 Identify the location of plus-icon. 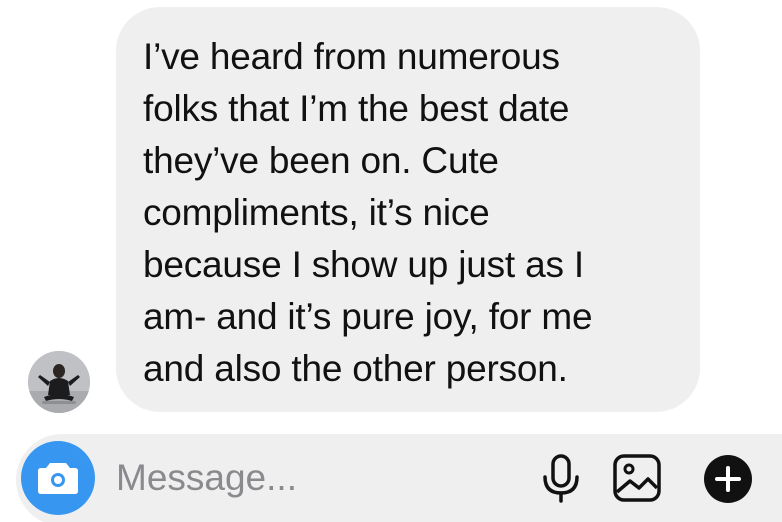
(728, 479).